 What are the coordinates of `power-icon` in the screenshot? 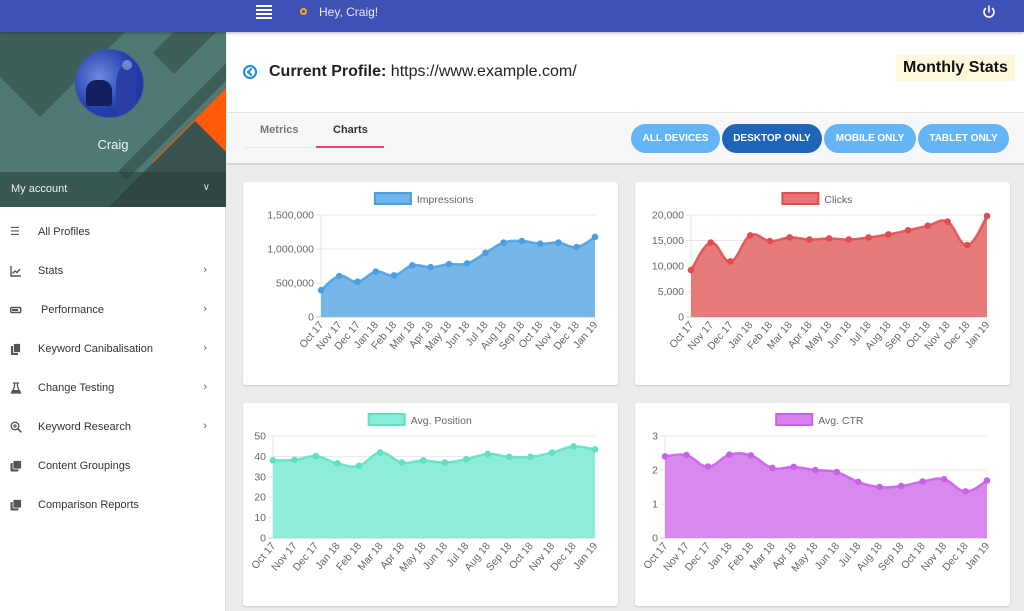 It's located at (989, 12).